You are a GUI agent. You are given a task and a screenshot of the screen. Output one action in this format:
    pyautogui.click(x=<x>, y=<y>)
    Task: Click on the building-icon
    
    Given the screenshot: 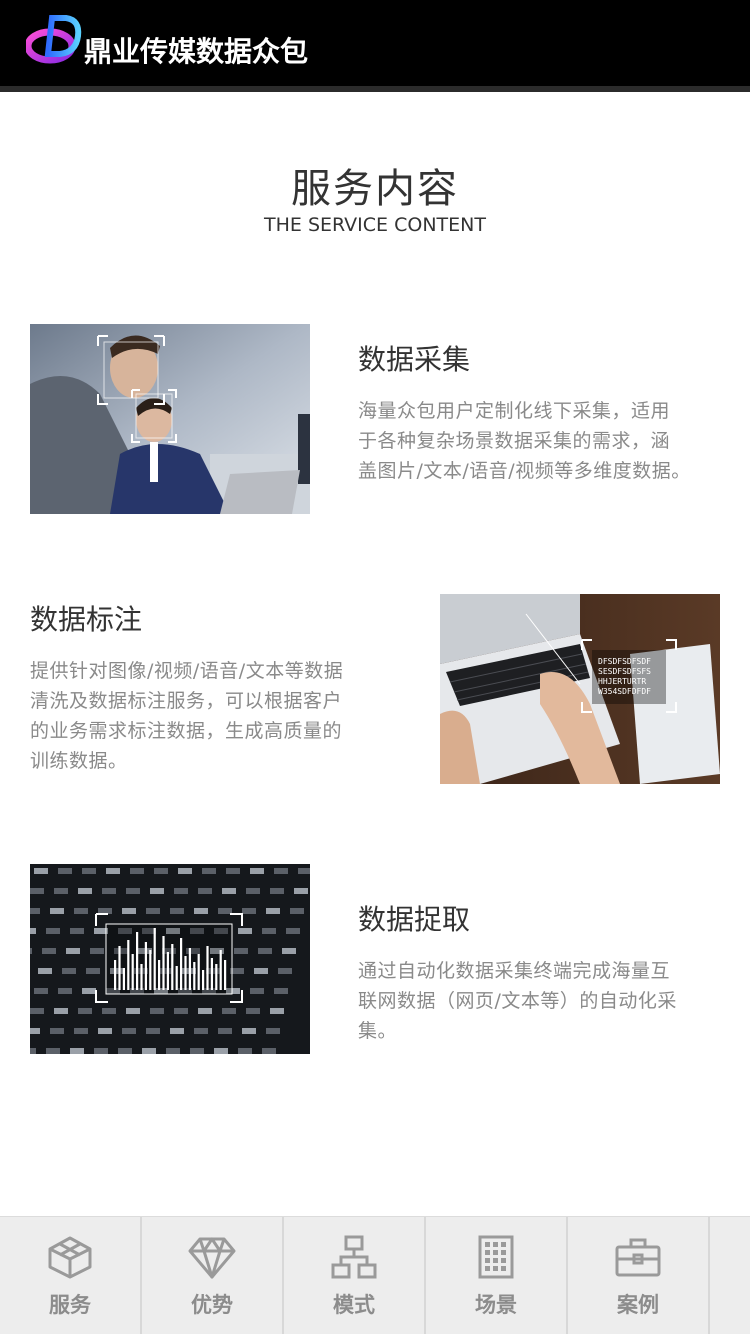 What is the action you would take?
    pyautogui.click(x=496, y=1257)
    